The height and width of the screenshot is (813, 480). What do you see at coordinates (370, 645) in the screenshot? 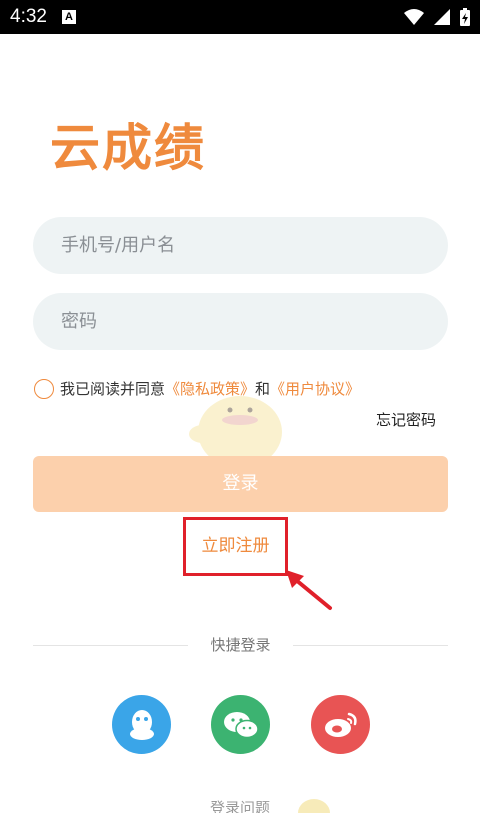
I see `divider-line-right` at bounding box center [370, 645].